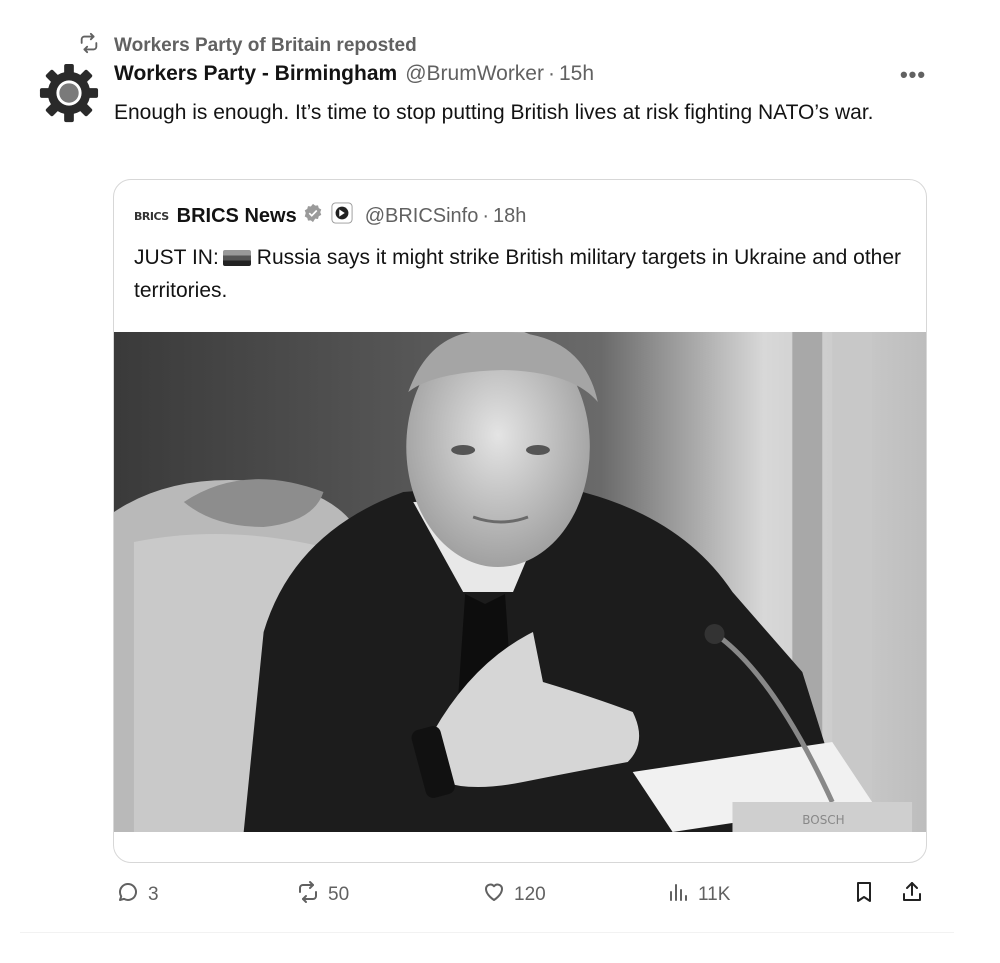 Image resolution: width=1000 pixels, height=963 pixels. Describe the element at coordinates (422, 216) in the screenshot. I see `quoted-author-handle: @BRICSinfo` at that location.